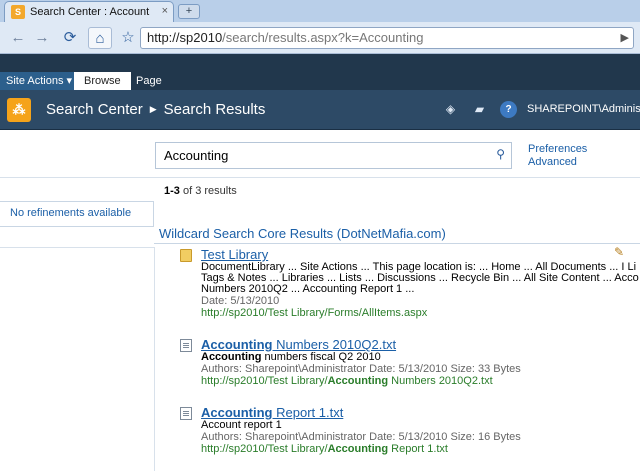  What do you see at coordinates (323, 37) in the screenshot?
I see `url-path: /search/results.aspx?k=Accounting` at bounding box center [323, 37].